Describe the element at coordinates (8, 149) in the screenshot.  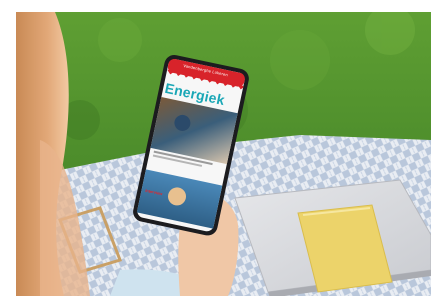
I see `frame-border-left` at that location.